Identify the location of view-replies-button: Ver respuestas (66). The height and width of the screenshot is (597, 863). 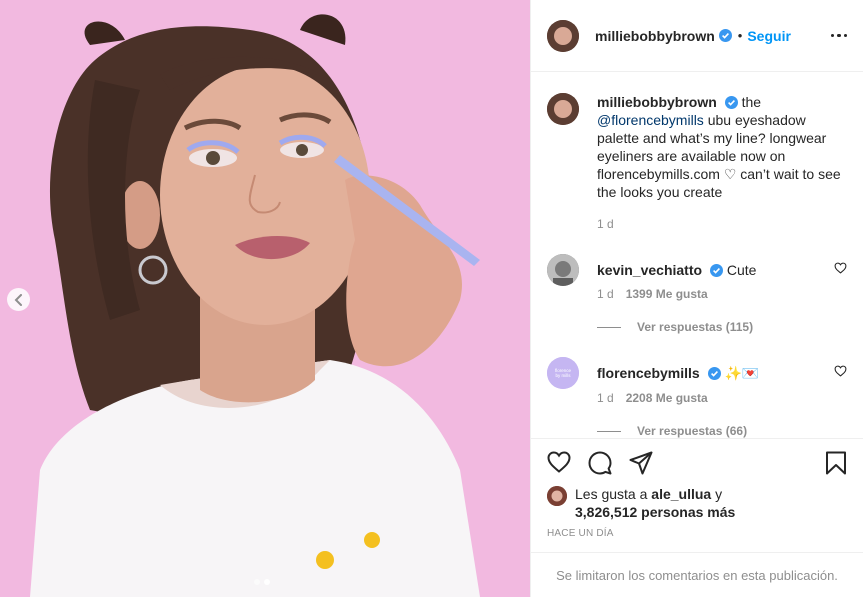
(672, 431).